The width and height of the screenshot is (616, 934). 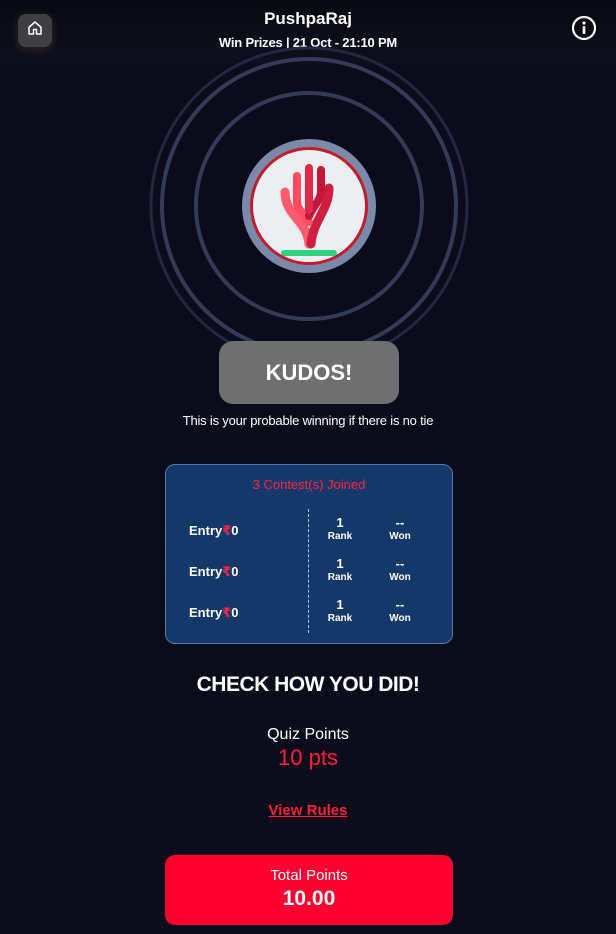 I want to click on total-points-panel: Total Points 10.00, so click(x=309, y=890).